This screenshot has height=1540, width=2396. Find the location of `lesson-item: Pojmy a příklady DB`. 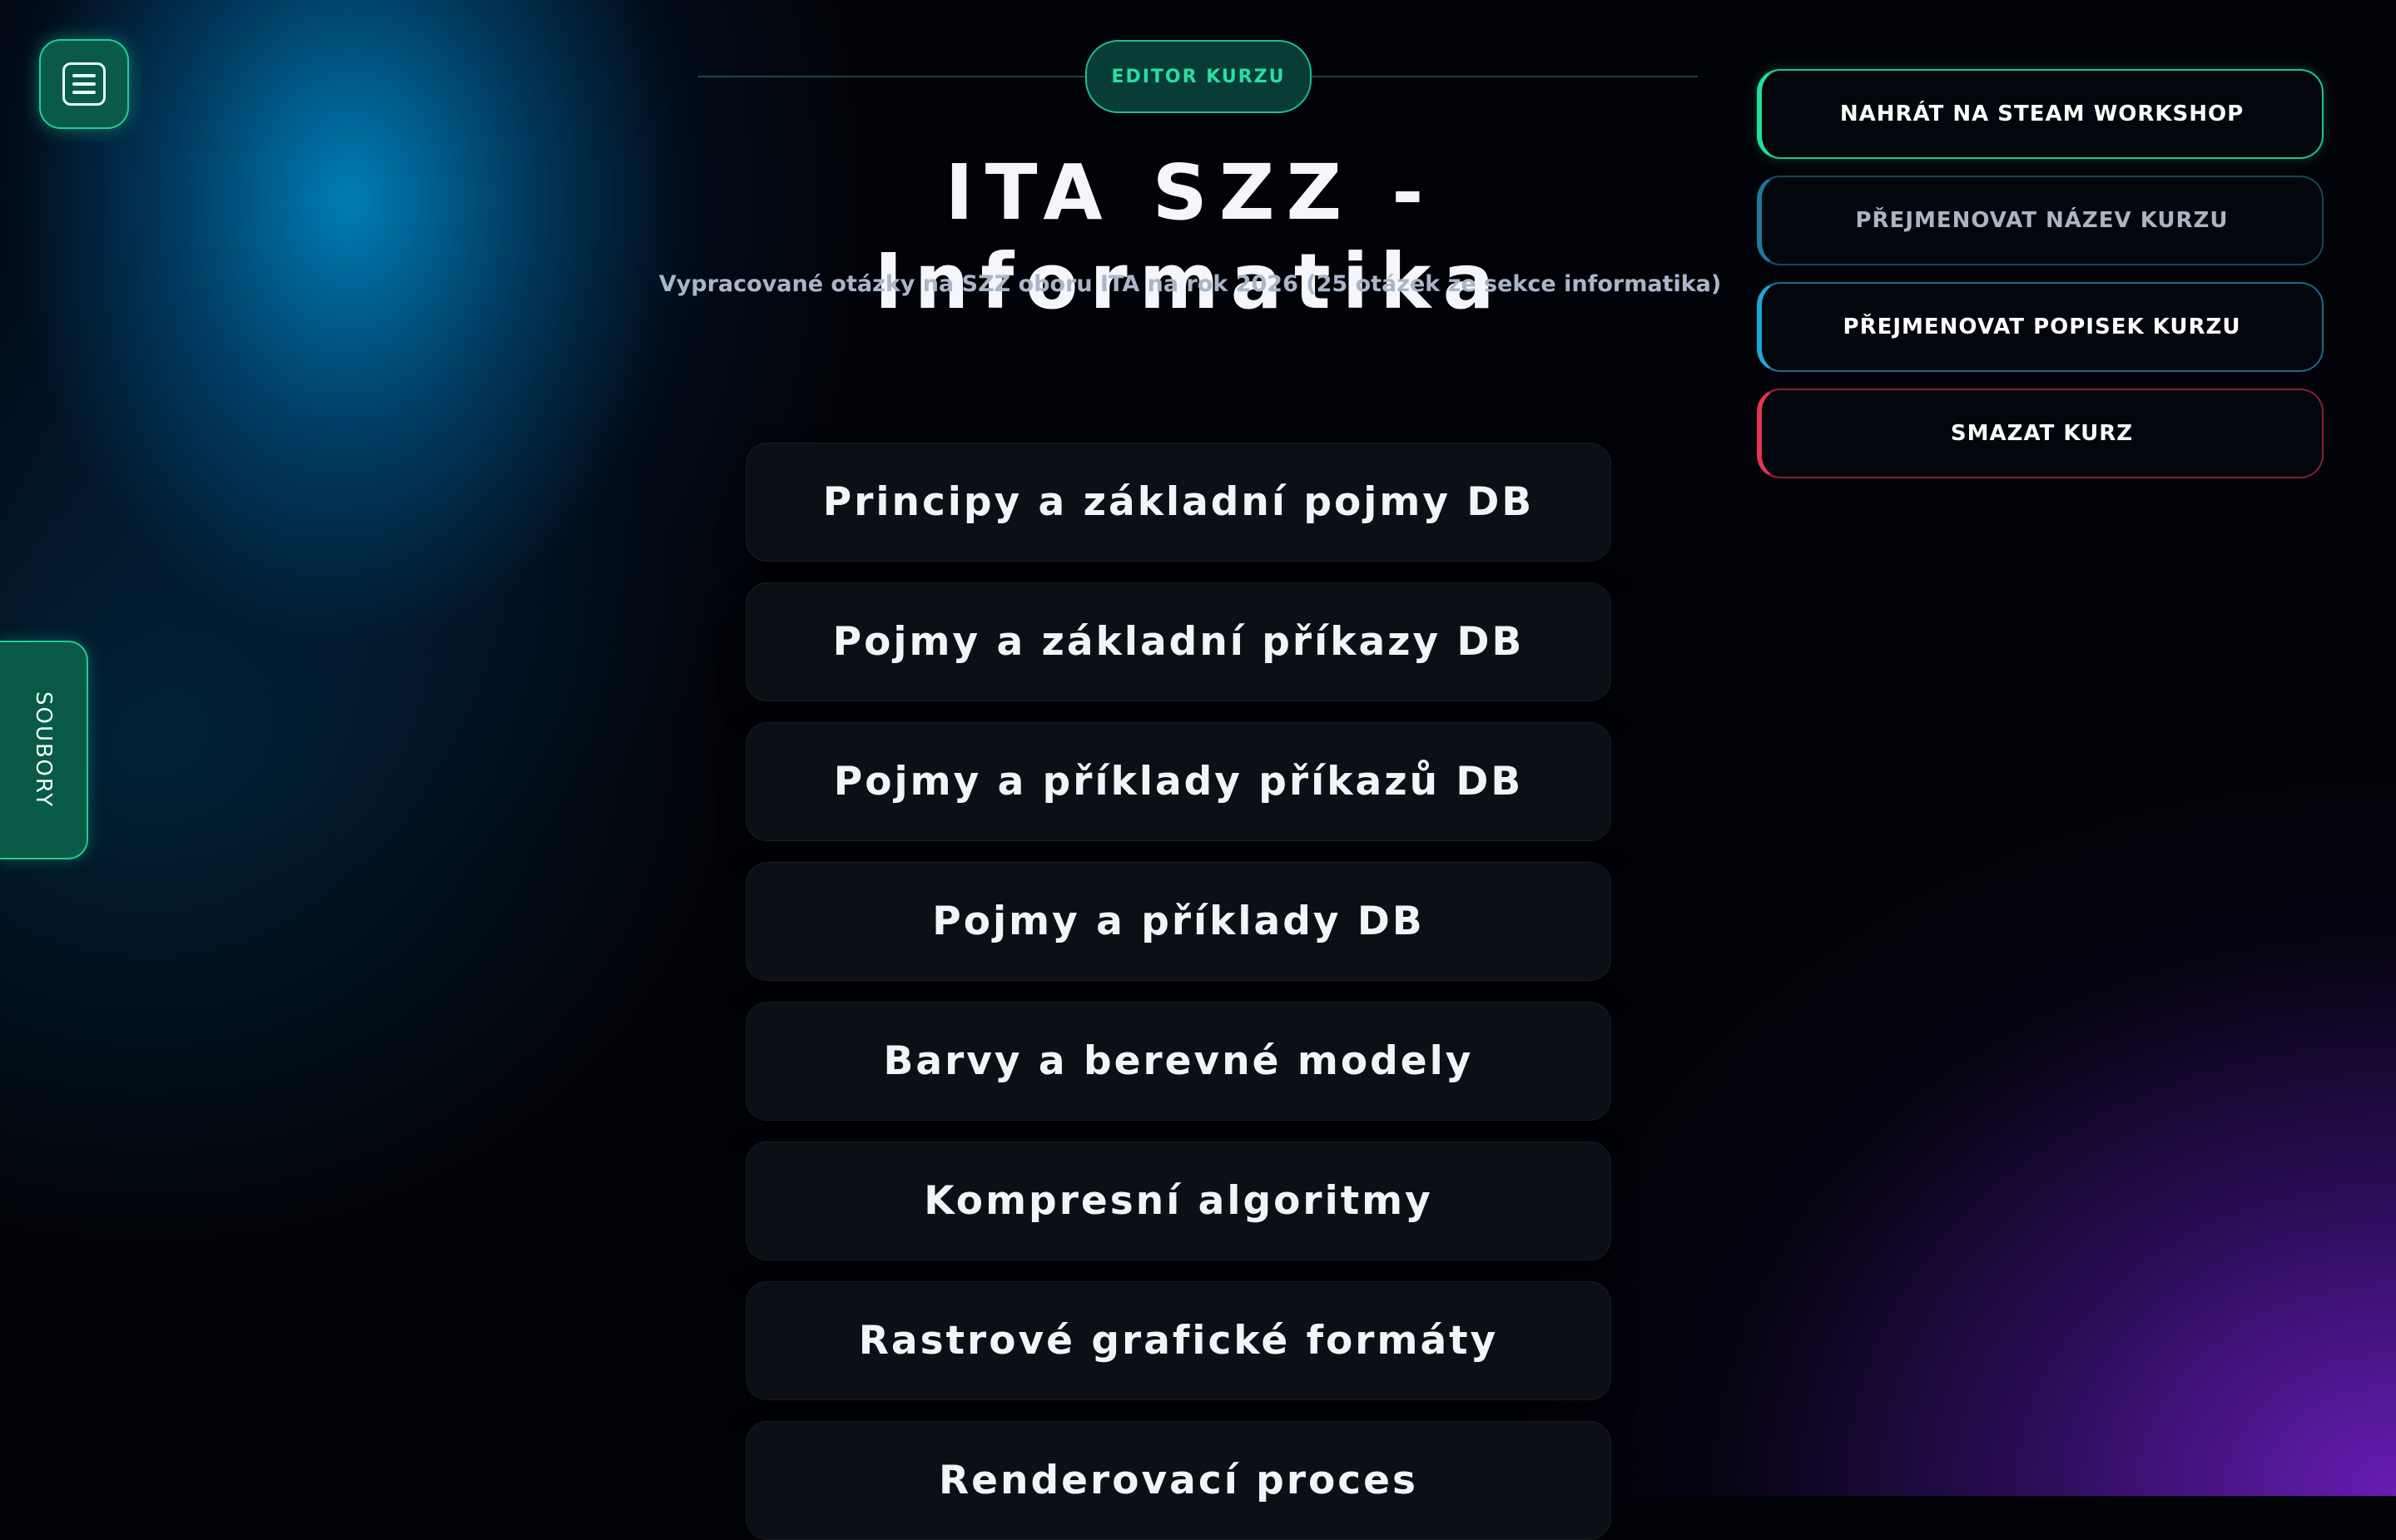

lesson-item: Pojmy a příklady DB is located at coordinates (1178, 921).